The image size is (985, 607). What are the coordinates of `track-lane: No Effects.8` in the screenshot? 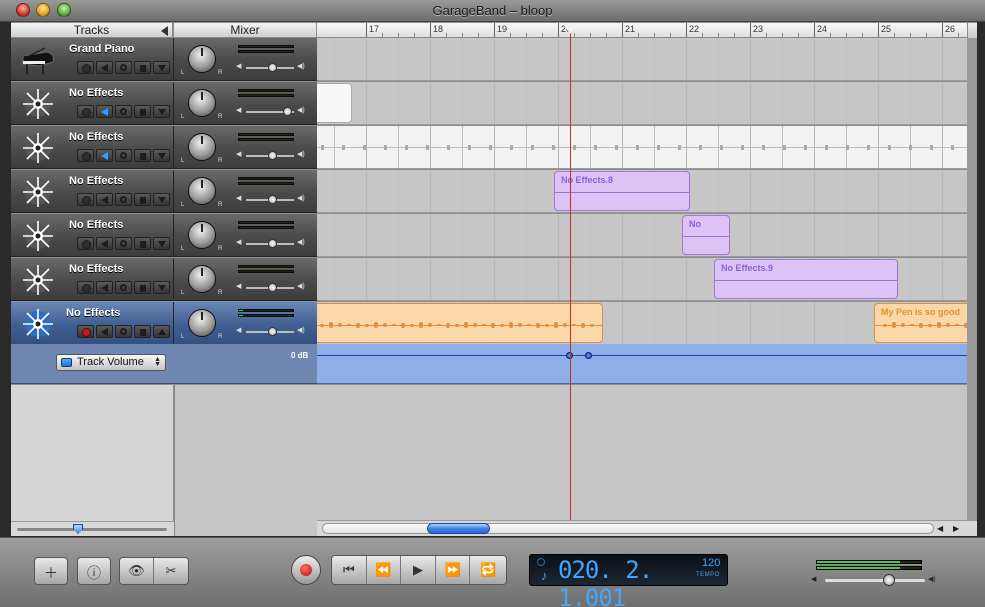 It's located at (642, 191).